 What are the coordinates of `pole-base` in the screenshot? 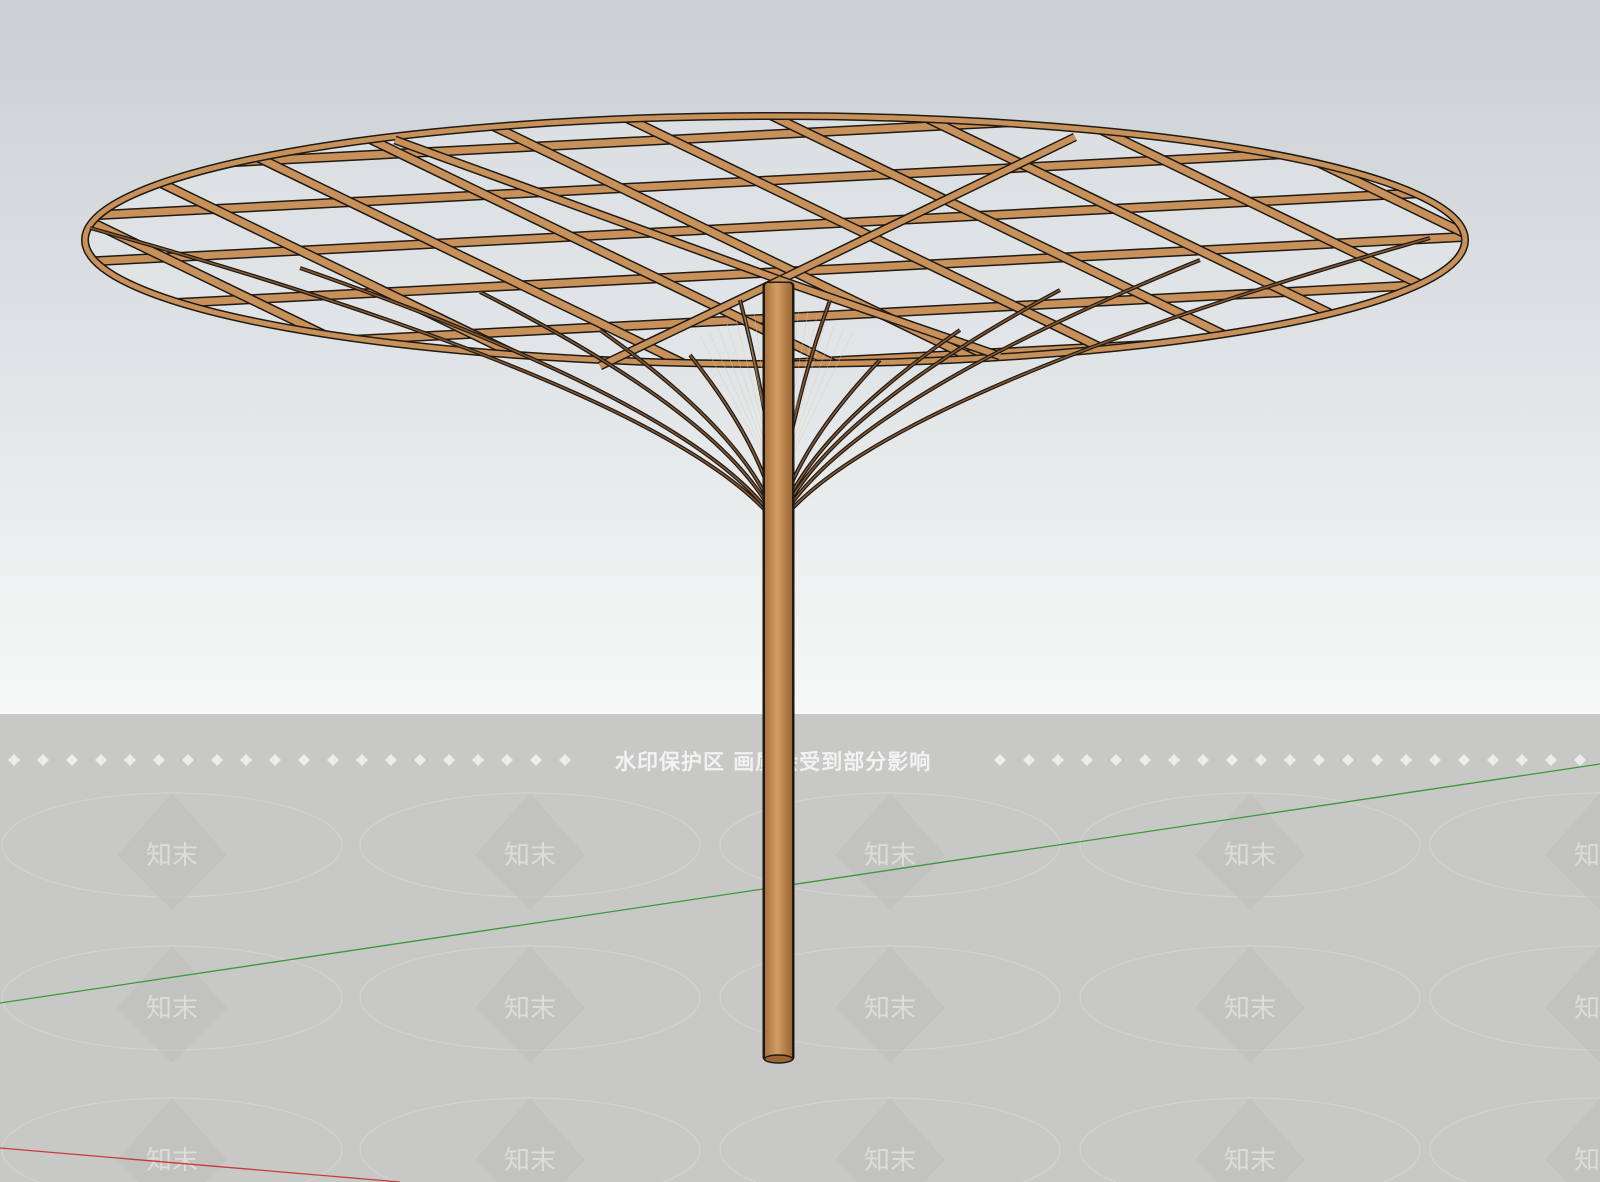 It's located at (778, 1059).